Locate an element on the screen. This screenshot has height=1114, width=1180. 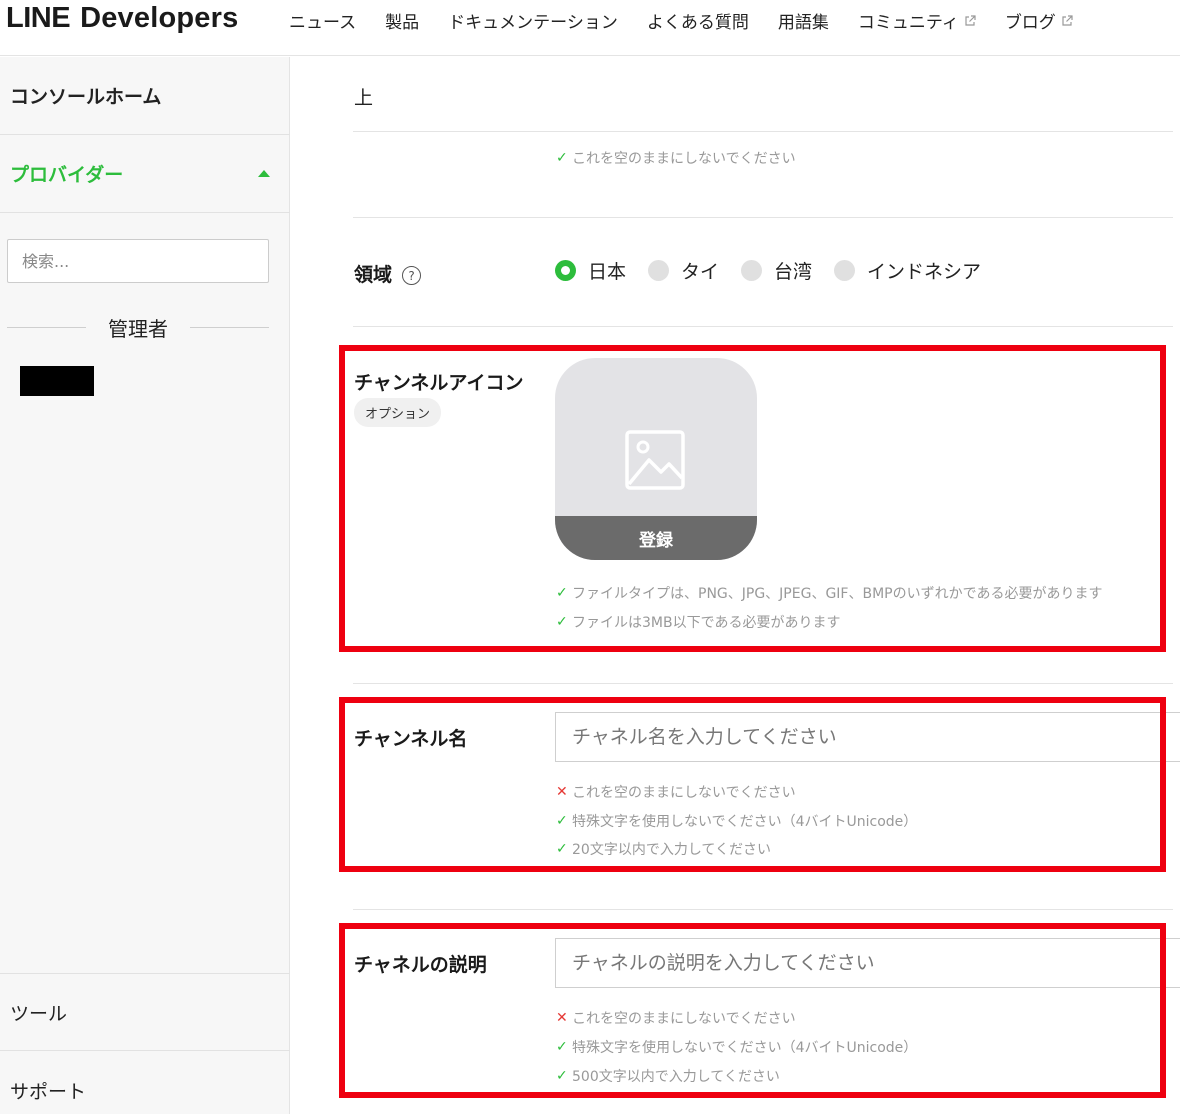
region-option-indonesia: インドネシア is located at coordinates (907, 270).